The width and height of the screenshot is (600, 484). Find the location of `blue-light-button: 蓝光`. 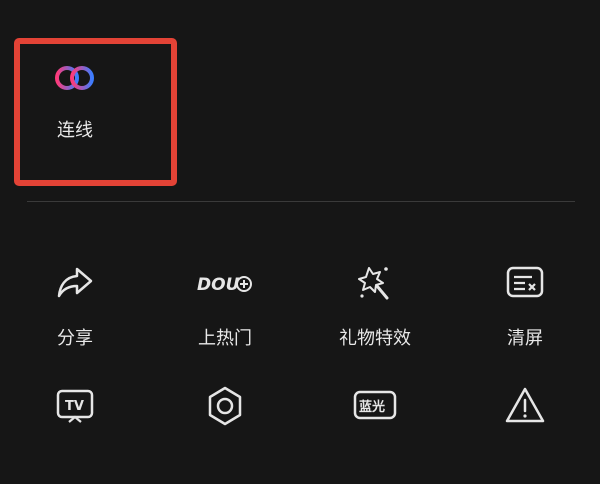

blue-light-button: 蓝光 is located at coordinates (375, 434).